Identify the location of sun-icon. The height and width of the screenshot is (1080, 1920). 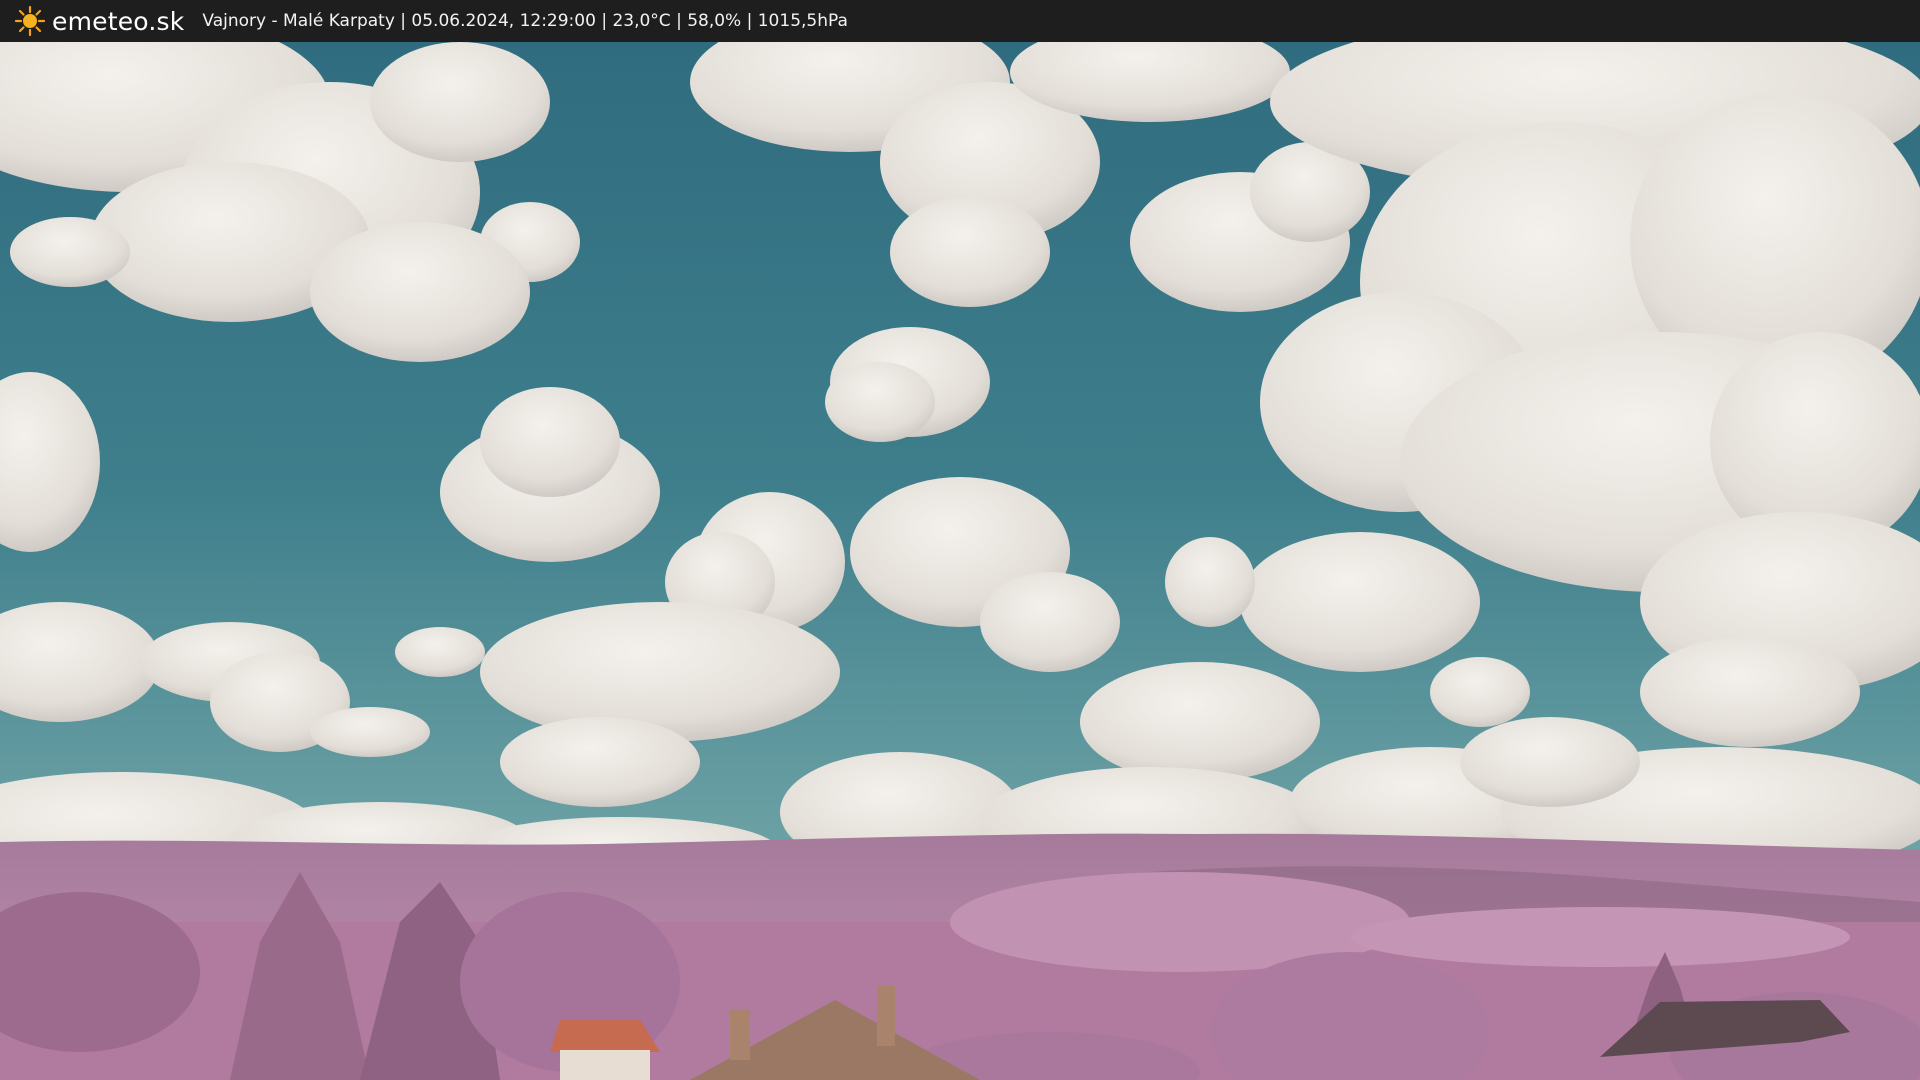
(30, 21).